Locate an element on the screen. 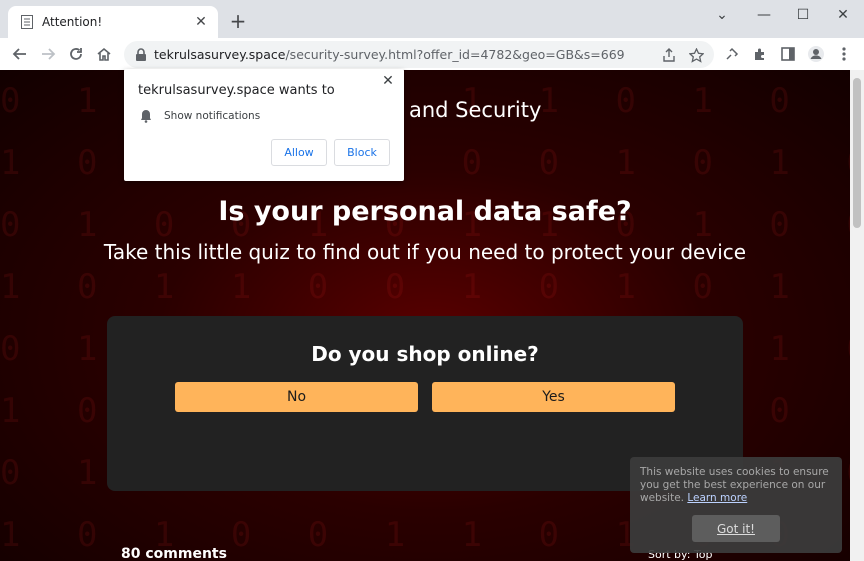 The image size is (864, 561). share-icon is located at coordinates (669, 55).